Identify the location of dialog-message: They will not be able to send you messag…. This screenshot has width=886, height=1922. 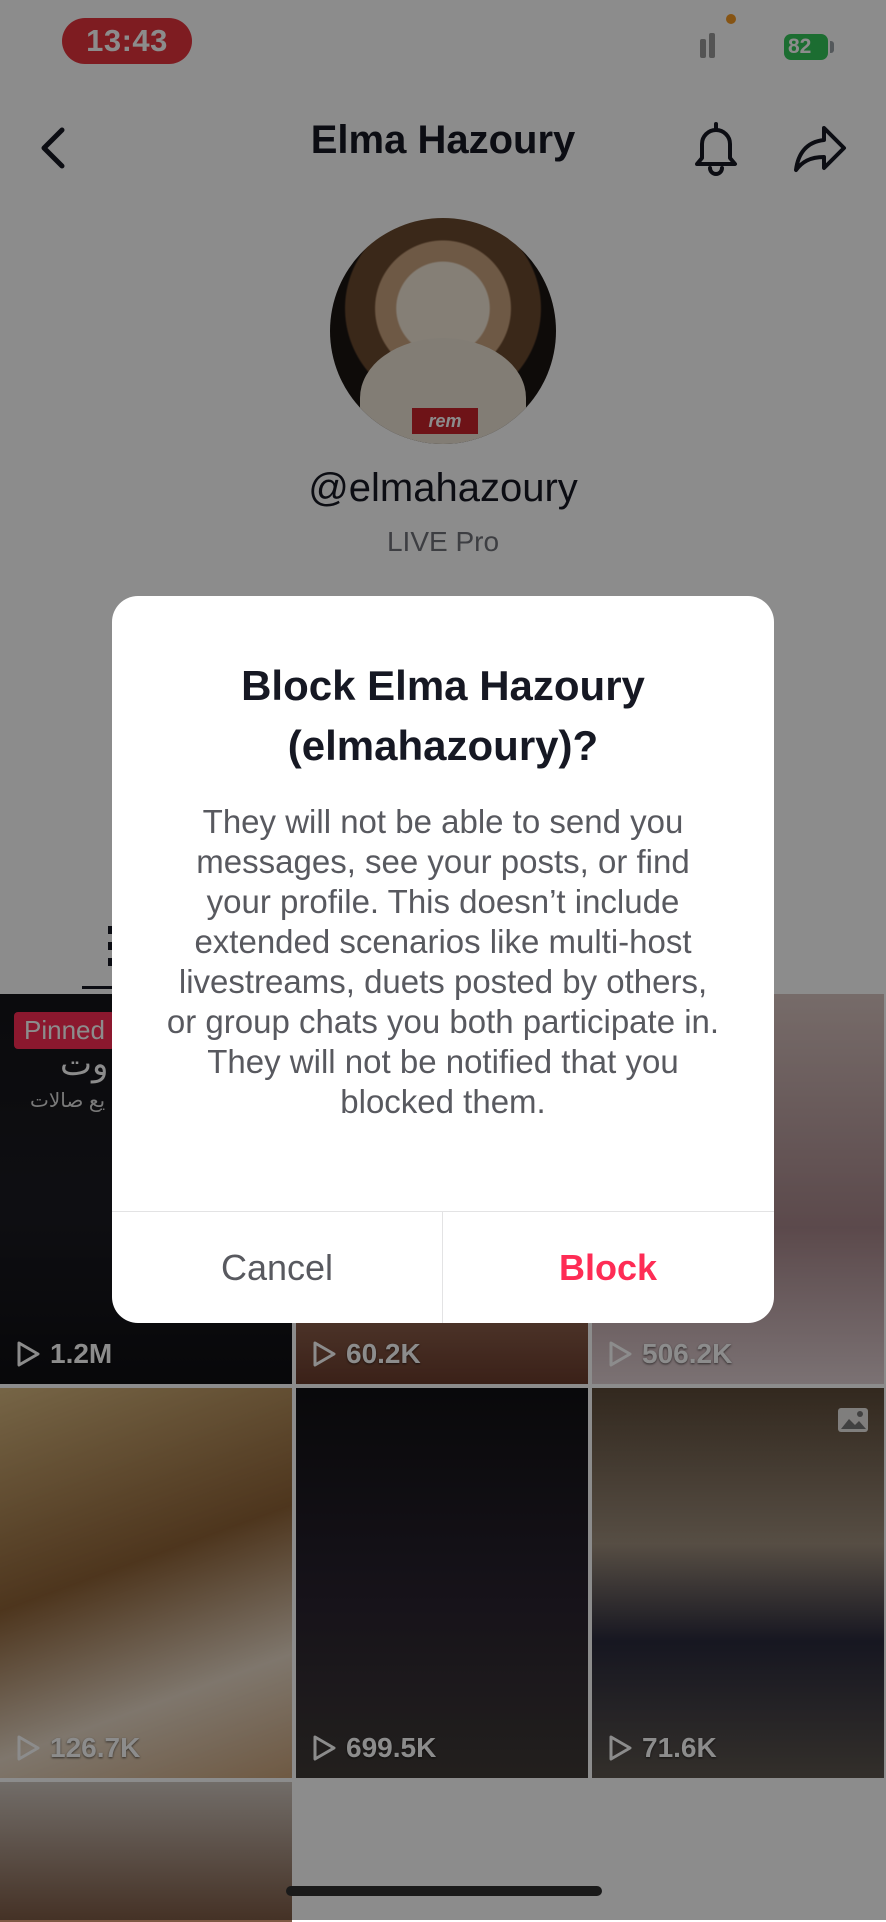
(443, 961).